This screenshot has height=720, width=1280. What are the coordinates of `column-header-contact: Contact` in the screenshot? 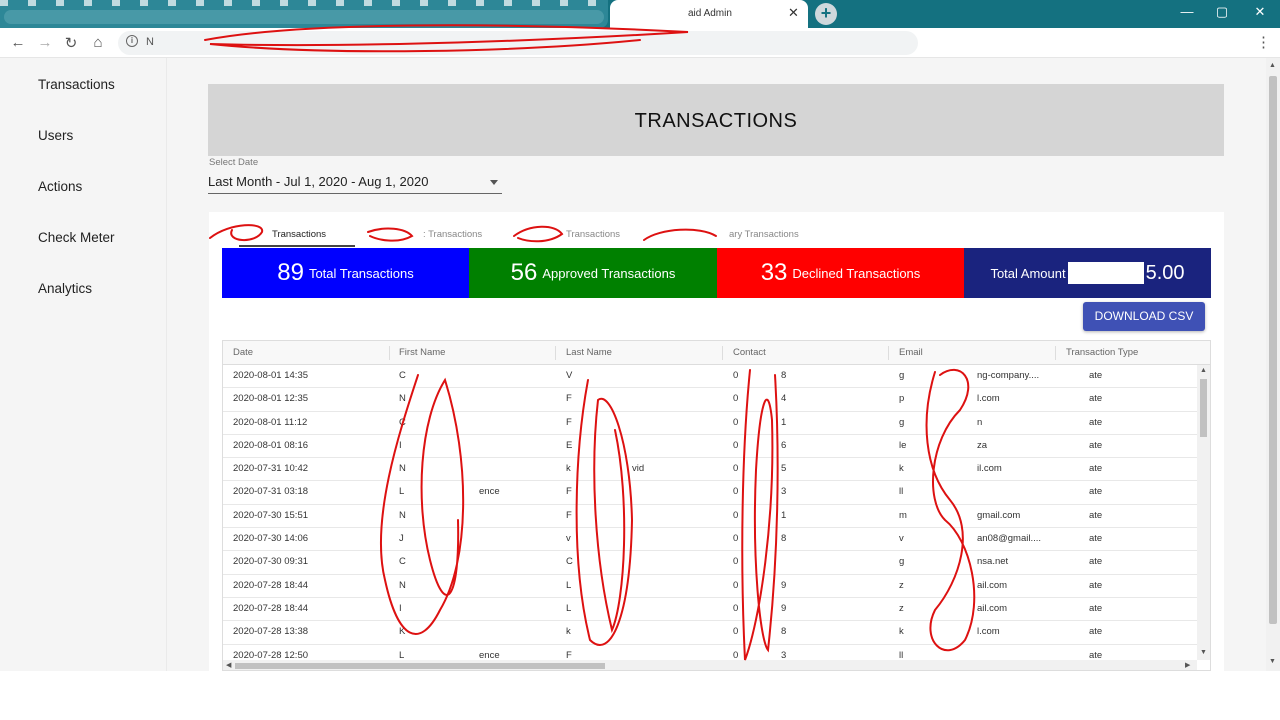 It's located at (749, 352).